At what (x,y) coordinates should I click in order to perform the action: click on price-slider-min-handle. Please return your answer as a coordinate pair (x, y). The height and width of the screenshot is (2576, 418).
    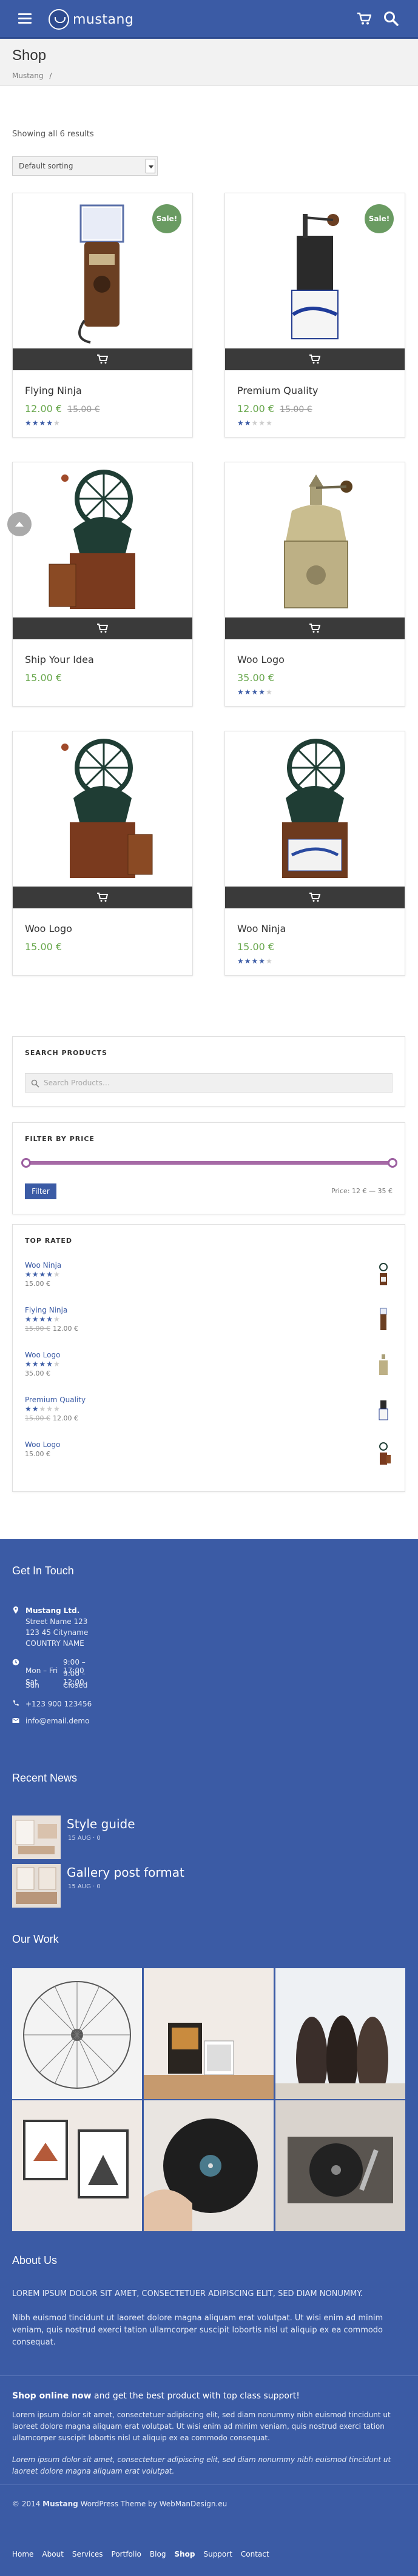
    Looking at the image, I should click on (26, 1163).